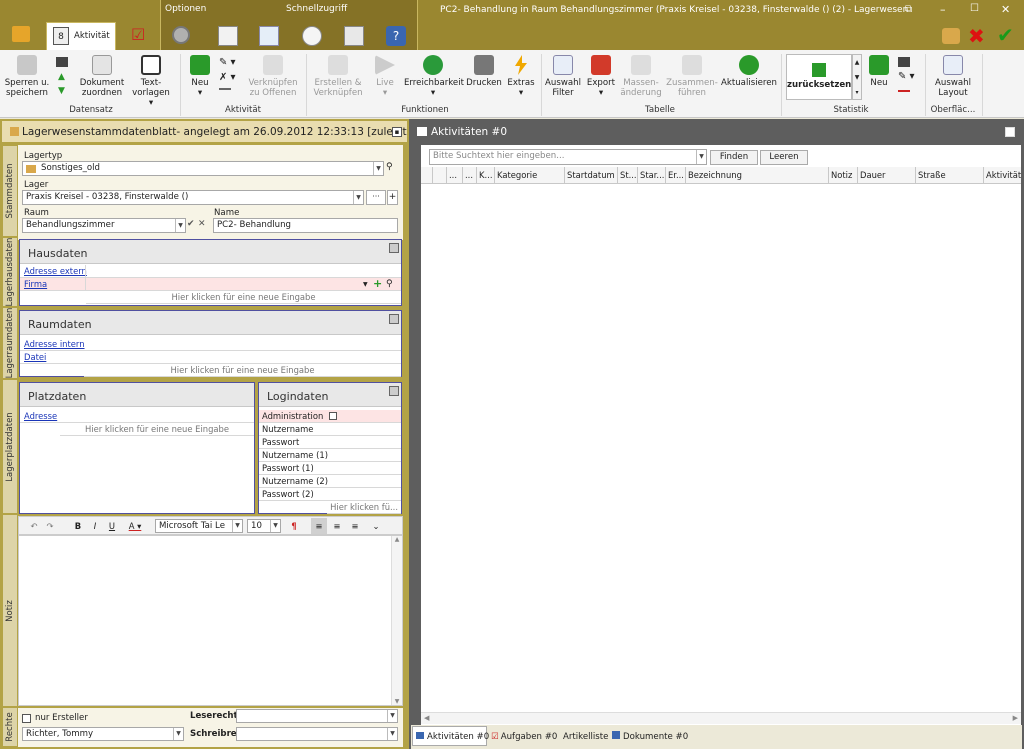 This screenshot has width=1024, height=749. Describe the element at coordinates (521, 76) in the screenshot. I see `extras-button: Extras ▾` at that location.